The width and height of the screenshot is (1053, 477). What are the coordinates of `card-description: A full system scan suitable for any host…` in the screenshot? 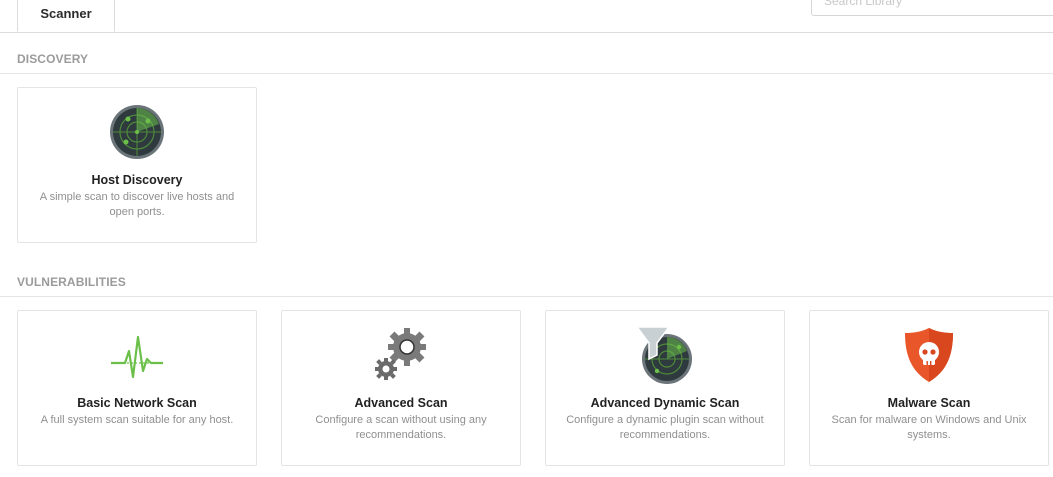 It's located at (137, 420).